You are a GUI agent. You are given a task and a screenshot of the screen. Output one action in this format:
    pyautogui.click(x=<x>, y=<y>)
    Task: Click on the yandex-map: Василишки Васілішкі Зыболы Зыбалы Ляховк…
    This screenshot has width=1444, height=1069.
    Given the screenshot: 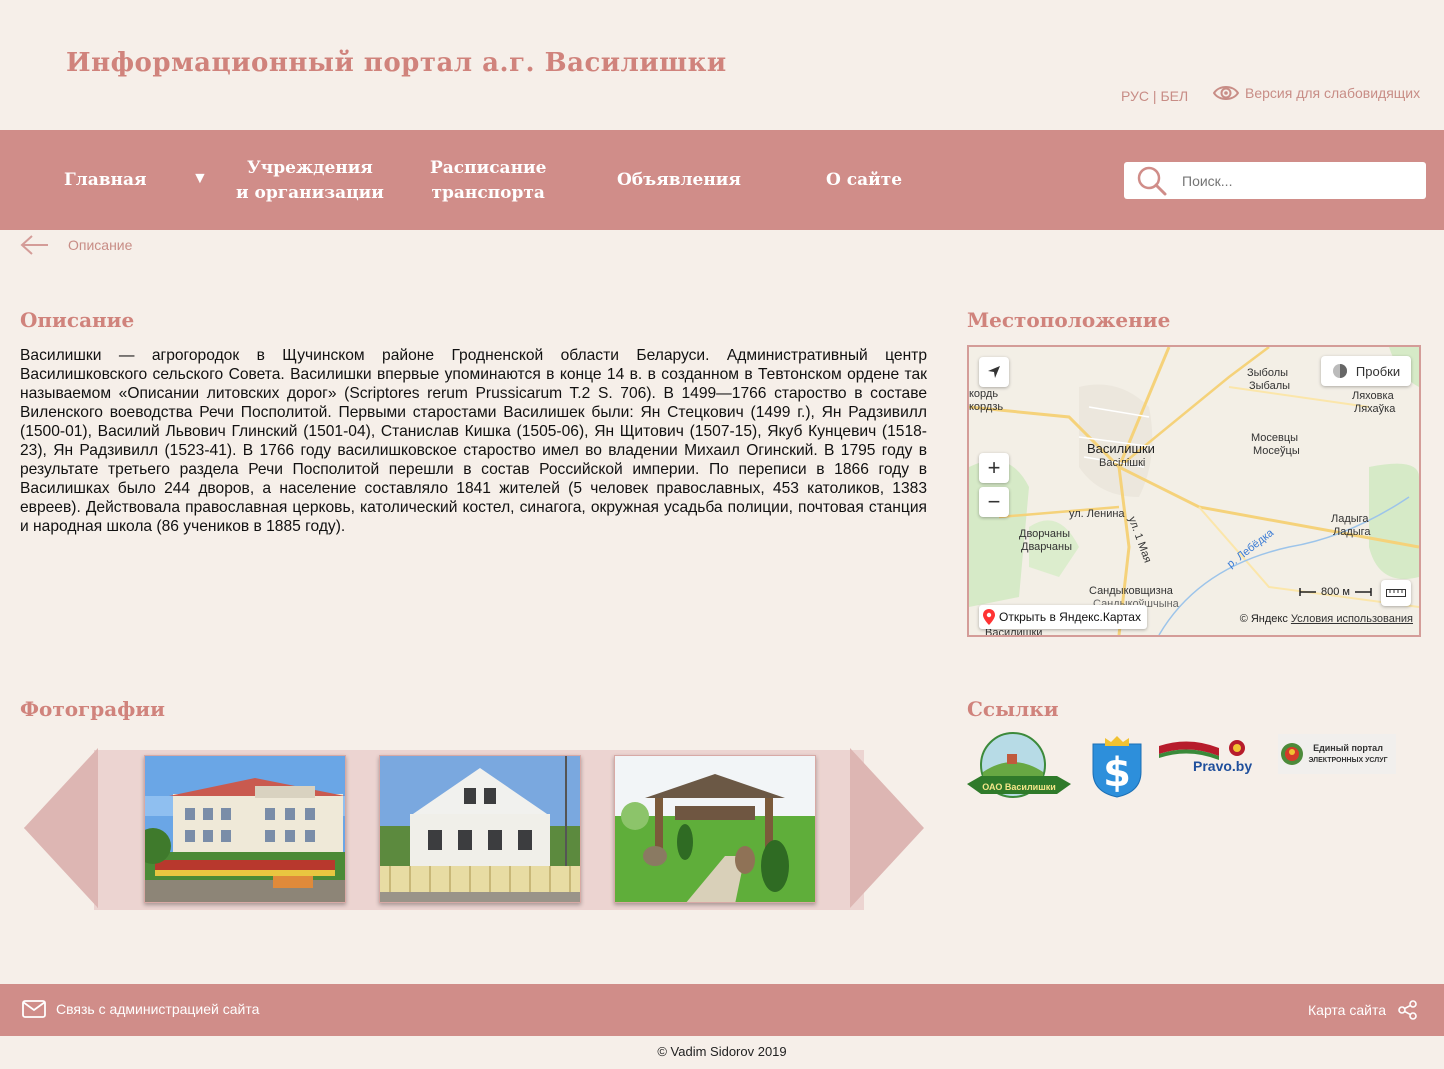 What is the action you would take?
    pyautogui.click(x=1194, y=491)
    